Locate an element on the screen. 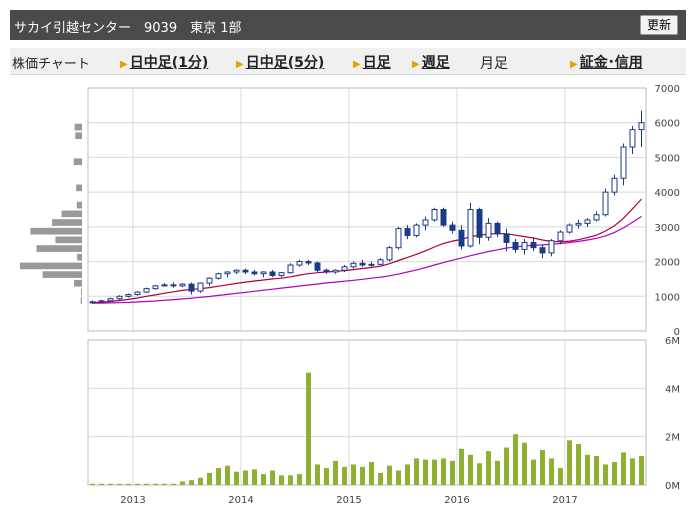 The height and width of the screenshot is (522, 696). x-tick-label: 2014 is located at coordinates (240, 500).